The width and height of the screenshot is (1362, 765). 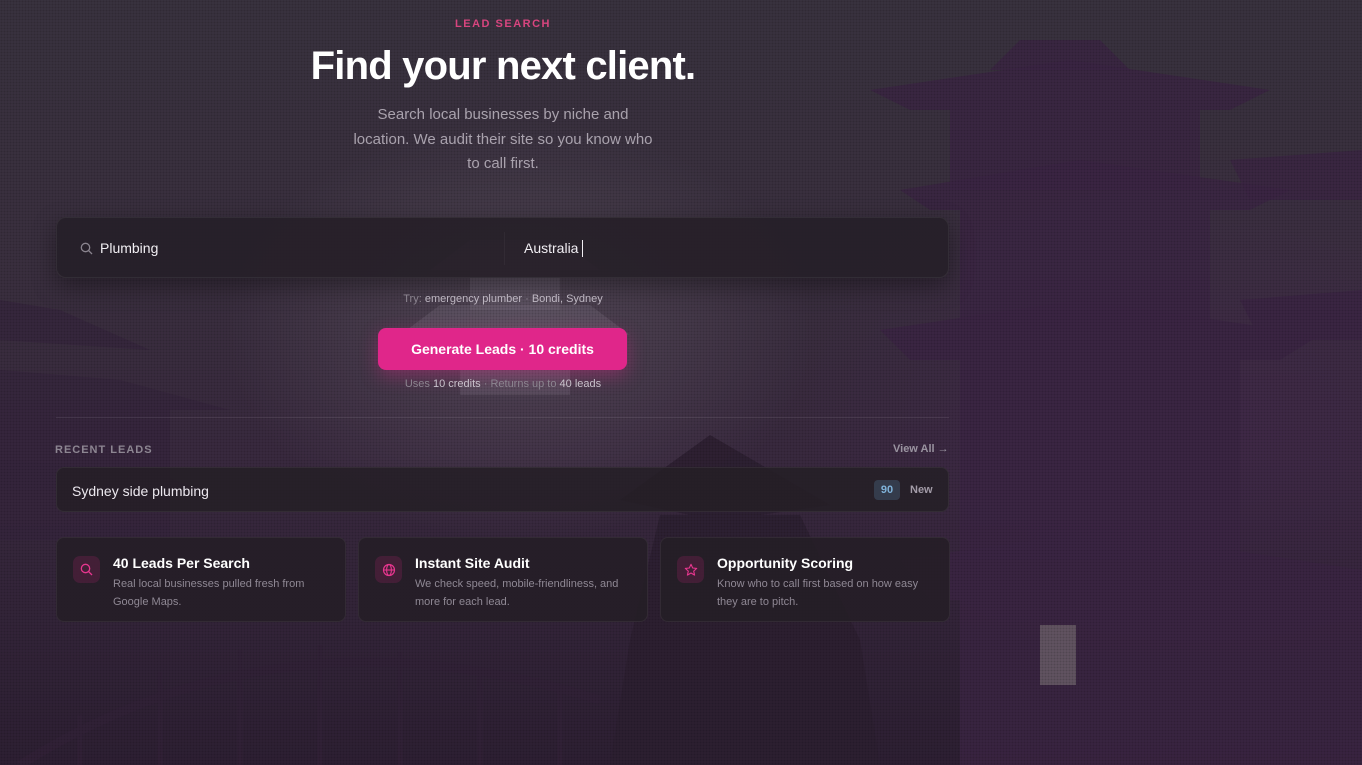 I want to click on globe-icon, so click(x=388, y=569).